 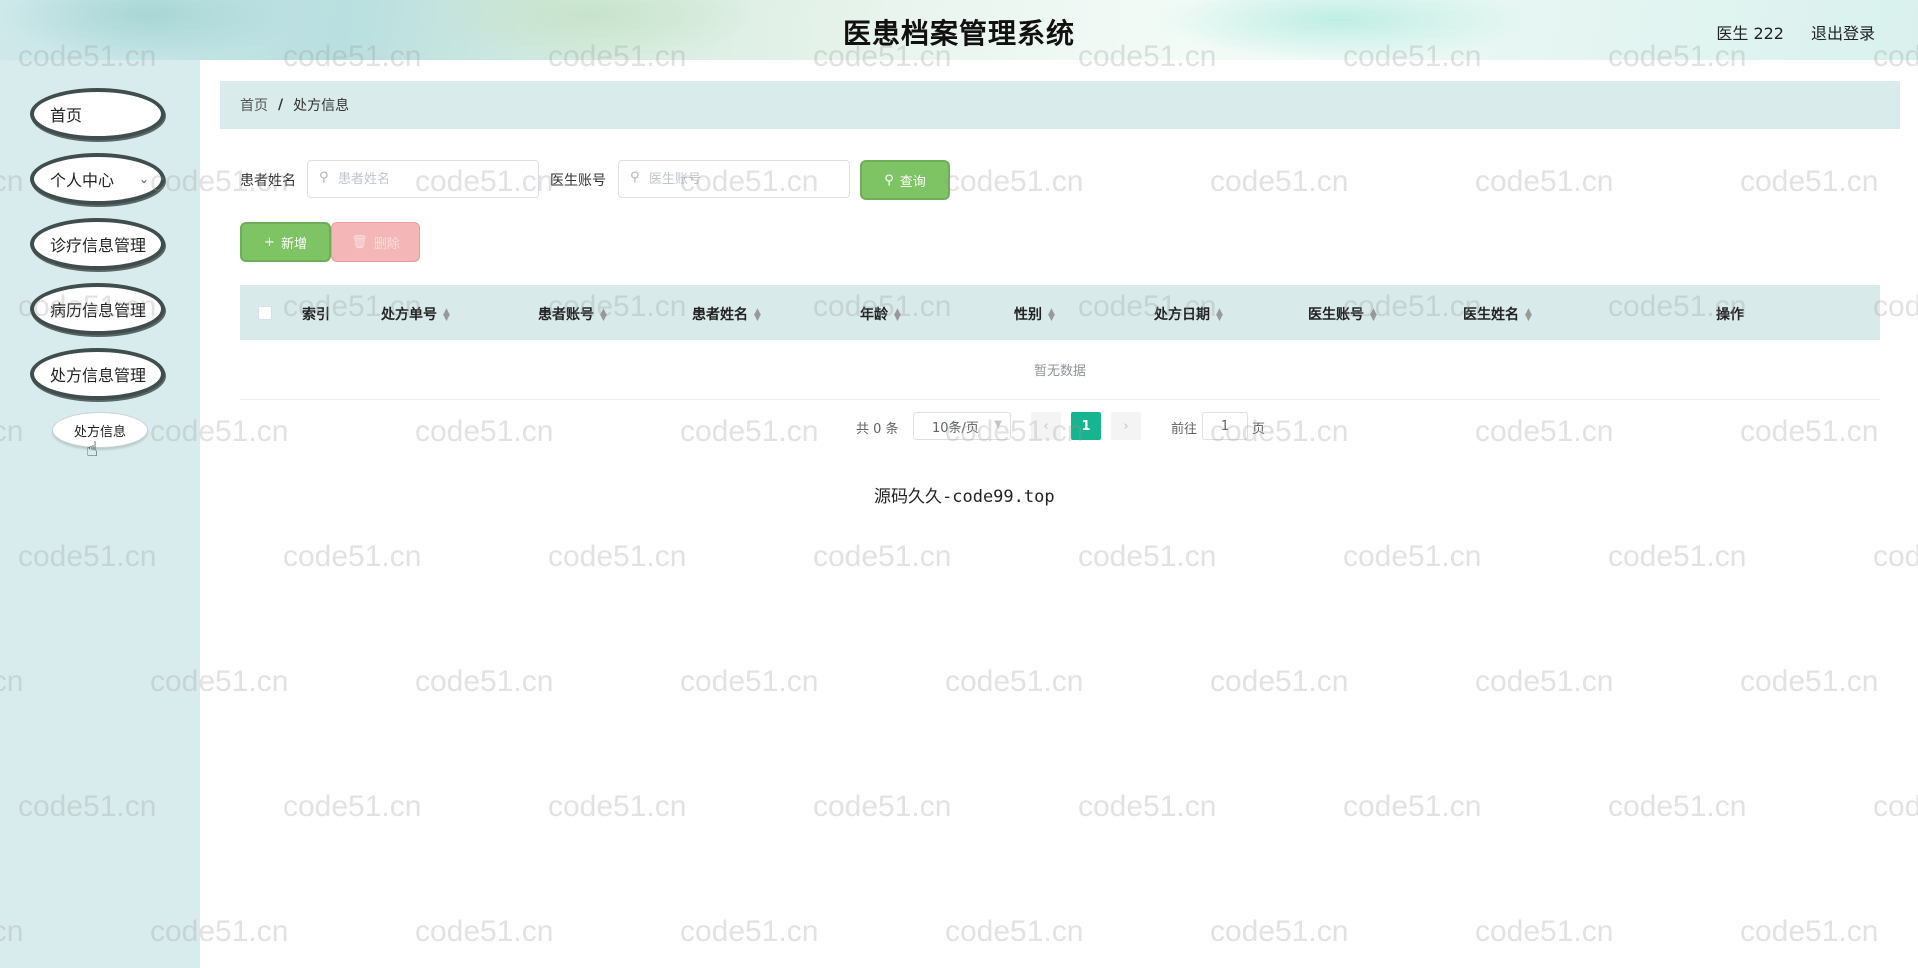 I want to click on sidebar-item-label: 个人中心, so click(x=82, y=180).